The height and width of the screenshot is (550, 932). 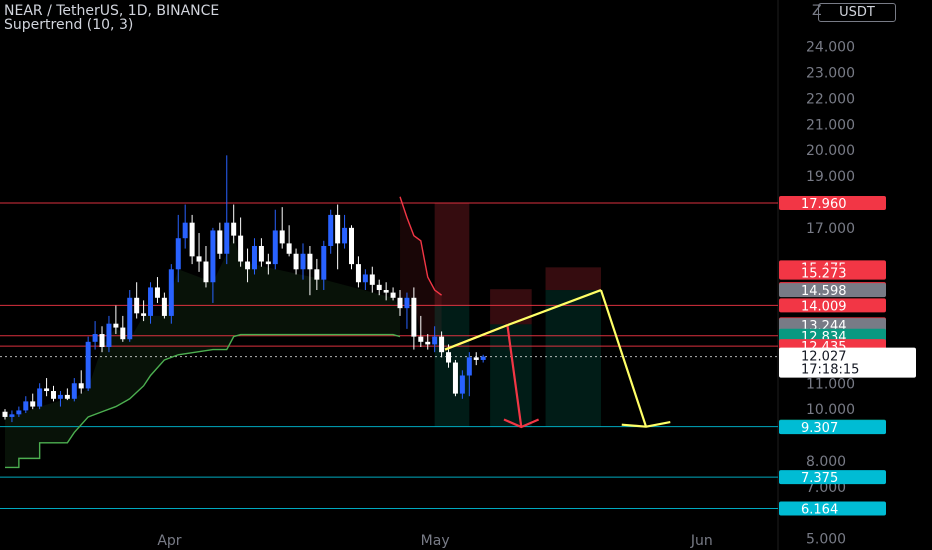 What do you see at coordinates (830, 384) in the screenshot?
I see `y-tick-label: 11.000` at bounding box center [830, 384].